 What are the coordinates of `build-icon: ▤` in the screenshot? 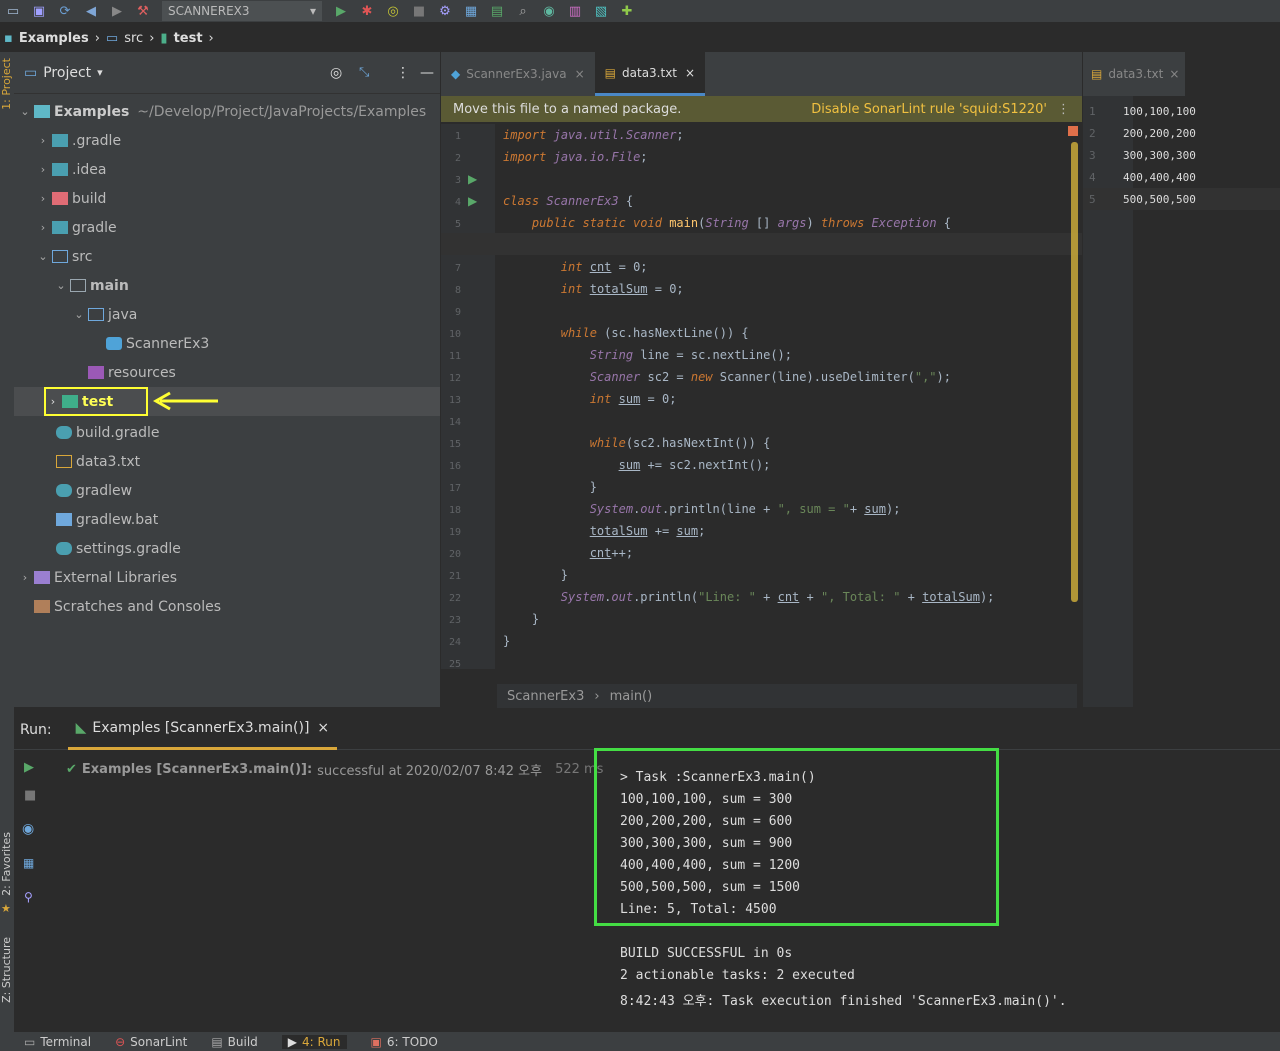 It's located at (217, 1041).